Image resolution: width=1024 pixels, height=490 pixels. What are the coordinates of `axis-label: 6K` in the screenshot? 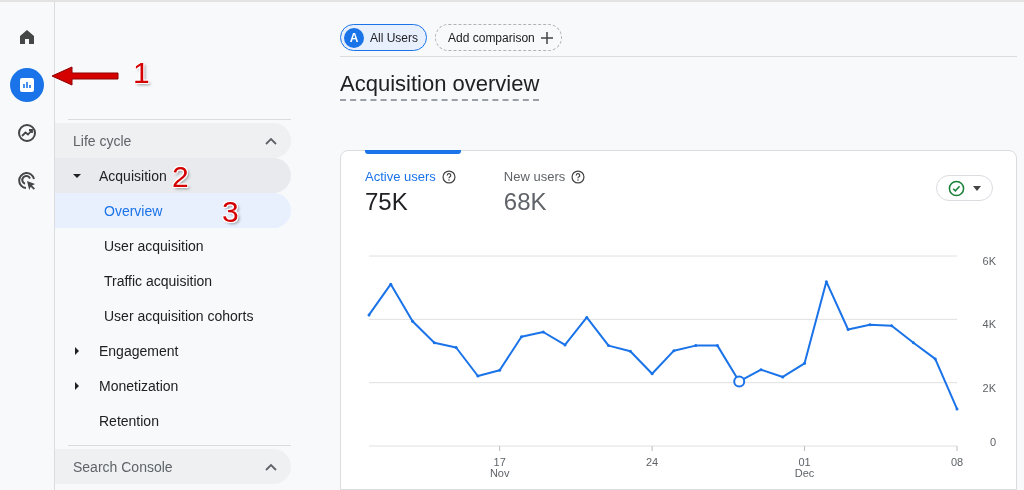 It's located at (989, 261).